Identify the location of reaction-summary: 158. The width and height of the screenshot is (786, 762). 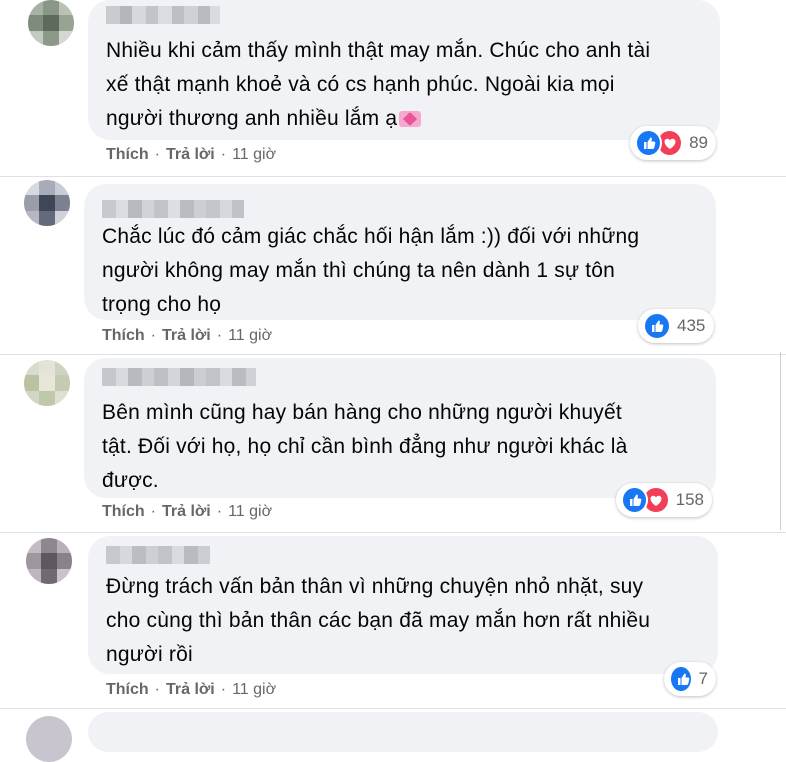
(664, 500).